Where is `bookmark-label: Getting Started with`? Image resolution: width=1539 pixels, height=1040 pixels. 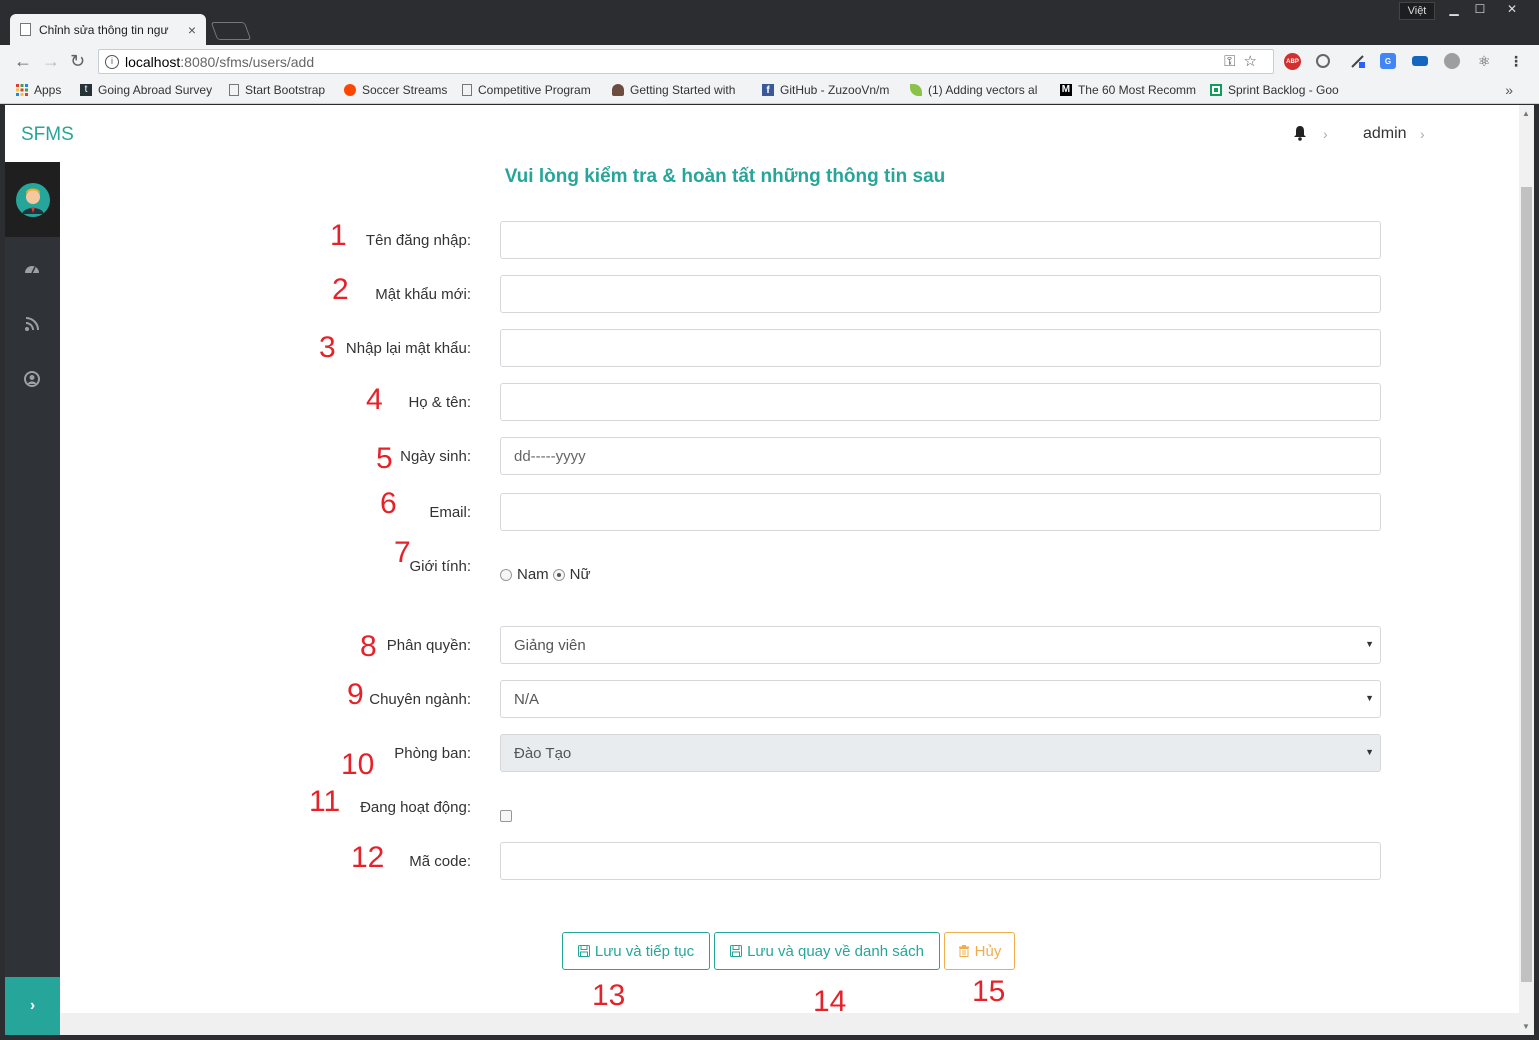
bookmark-label: Getting Started with is located at coordinates (683, 90).